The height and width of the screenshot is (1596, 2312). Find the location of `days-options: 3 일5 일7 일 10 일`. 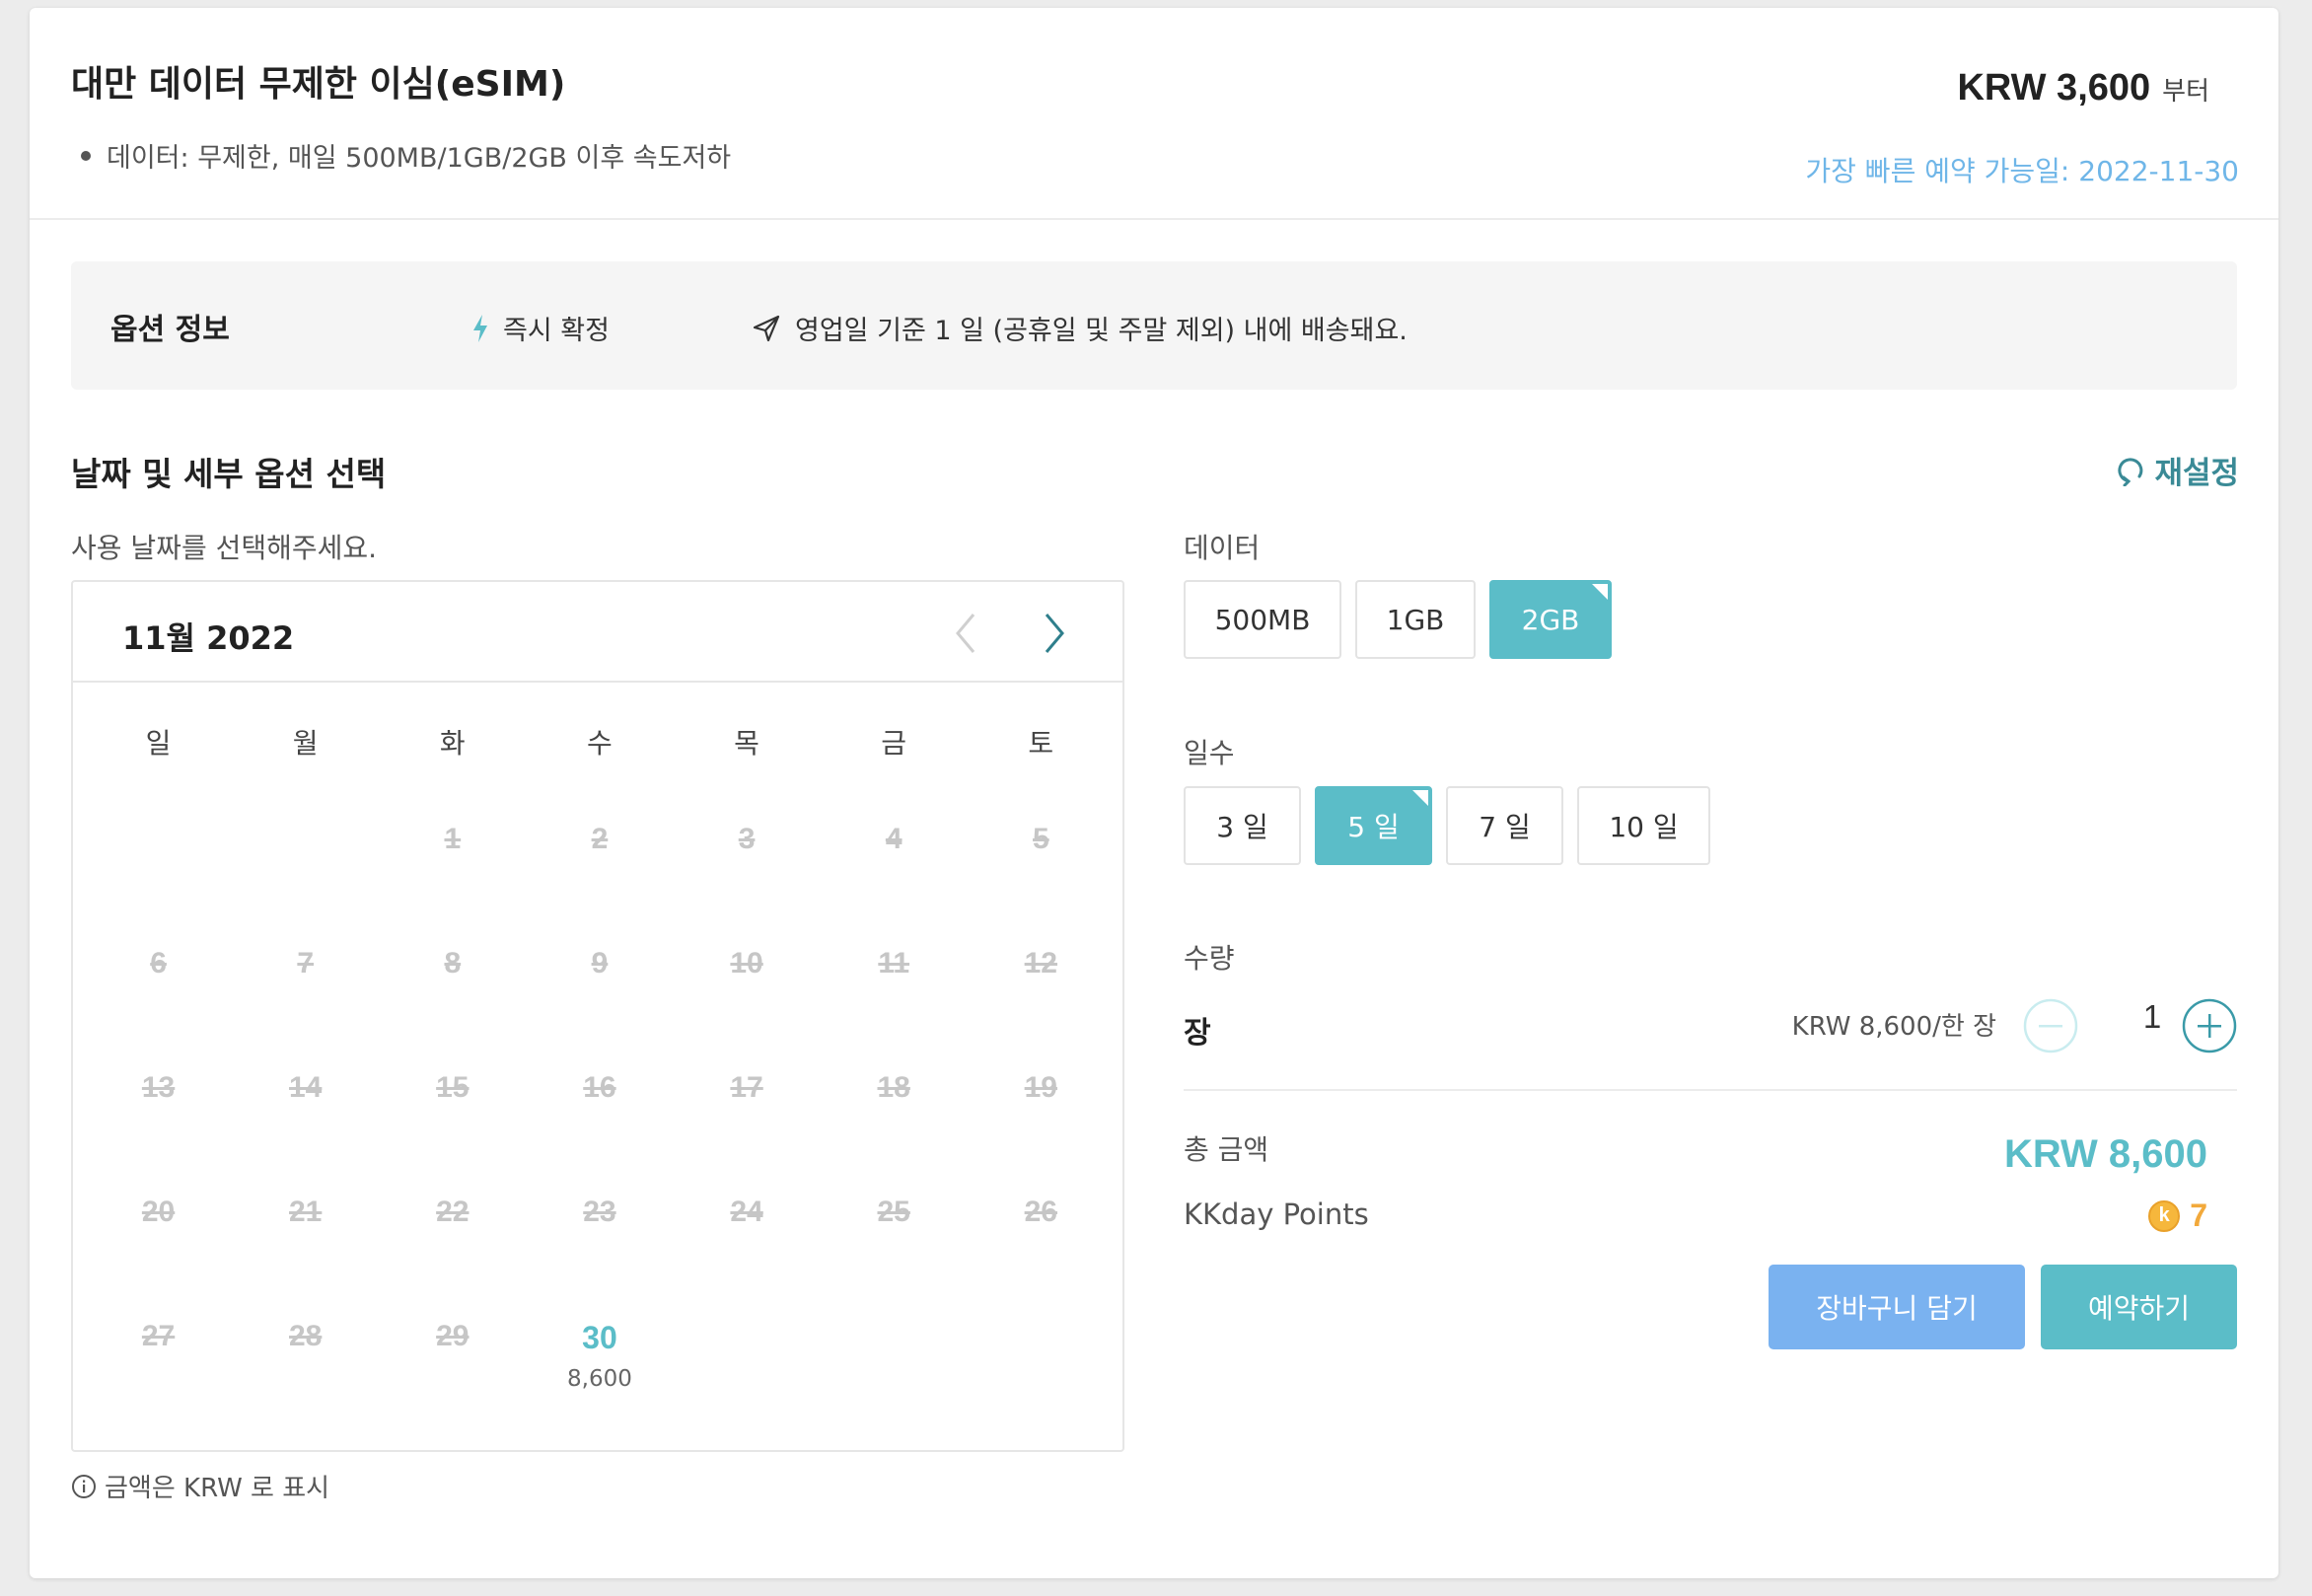

days-options: 3 일5 일7 일 10 일 is located at coordinates (1454, 825).